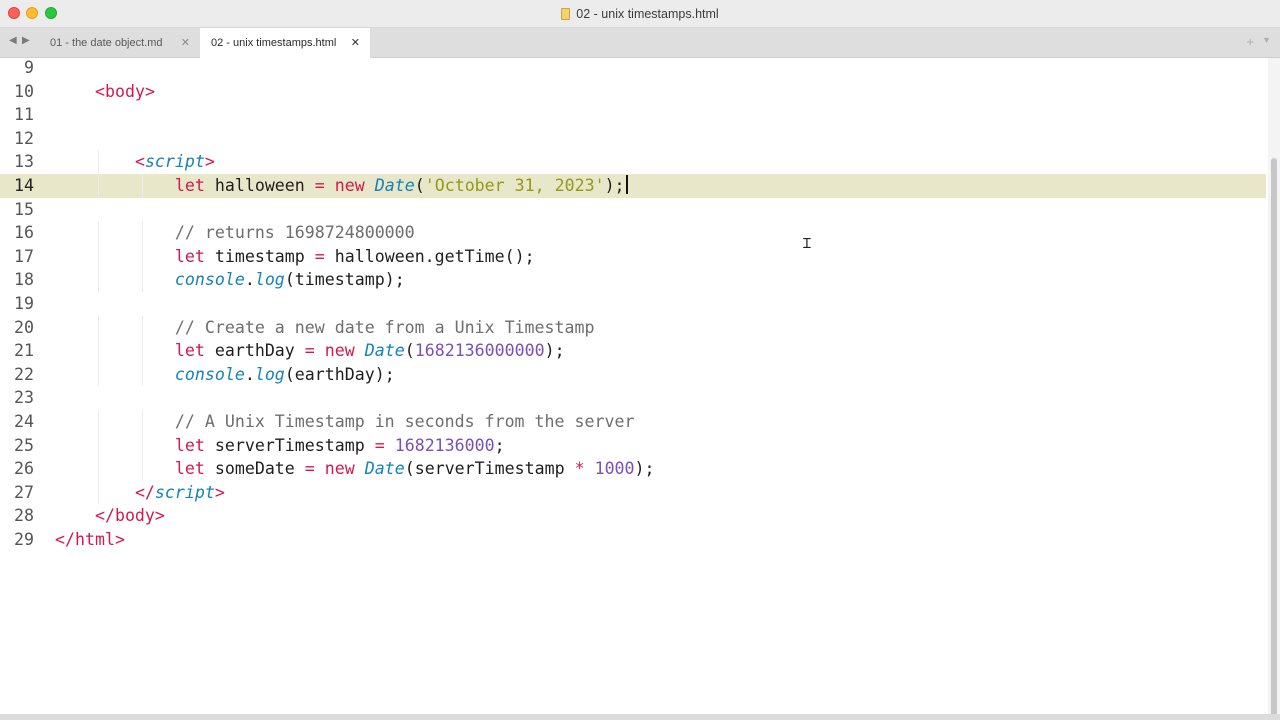 This screenshot has width=1280, height=720. What do you see at coordinates (289, 445) in the screenshot?
I see `code-token: serverTimestamp` at bounding box center [289, 445].